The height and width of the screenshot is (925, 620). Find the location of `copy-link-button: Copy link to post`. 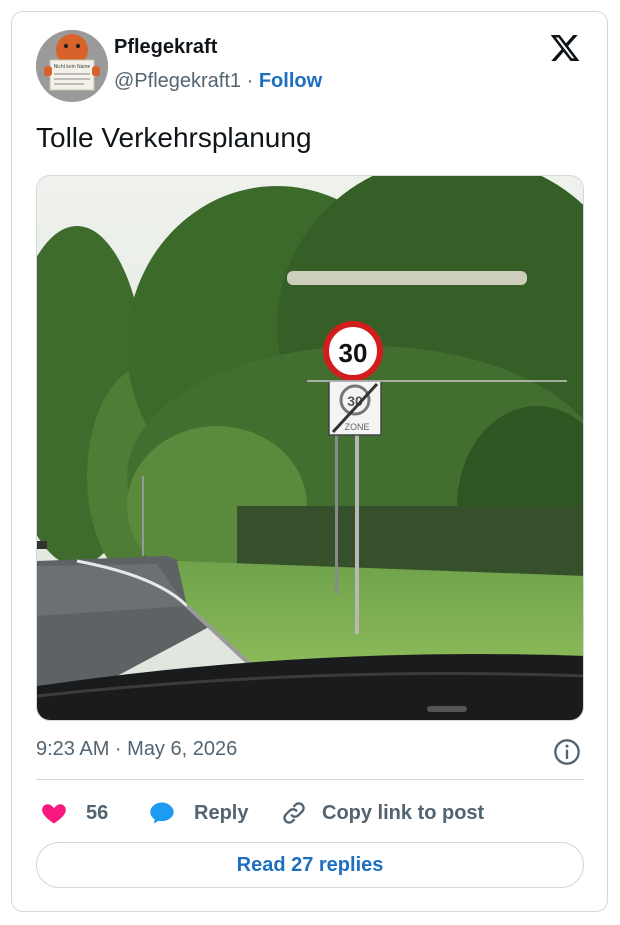

copy-link-button: Copy link to post is located at coordinates (382, 813).